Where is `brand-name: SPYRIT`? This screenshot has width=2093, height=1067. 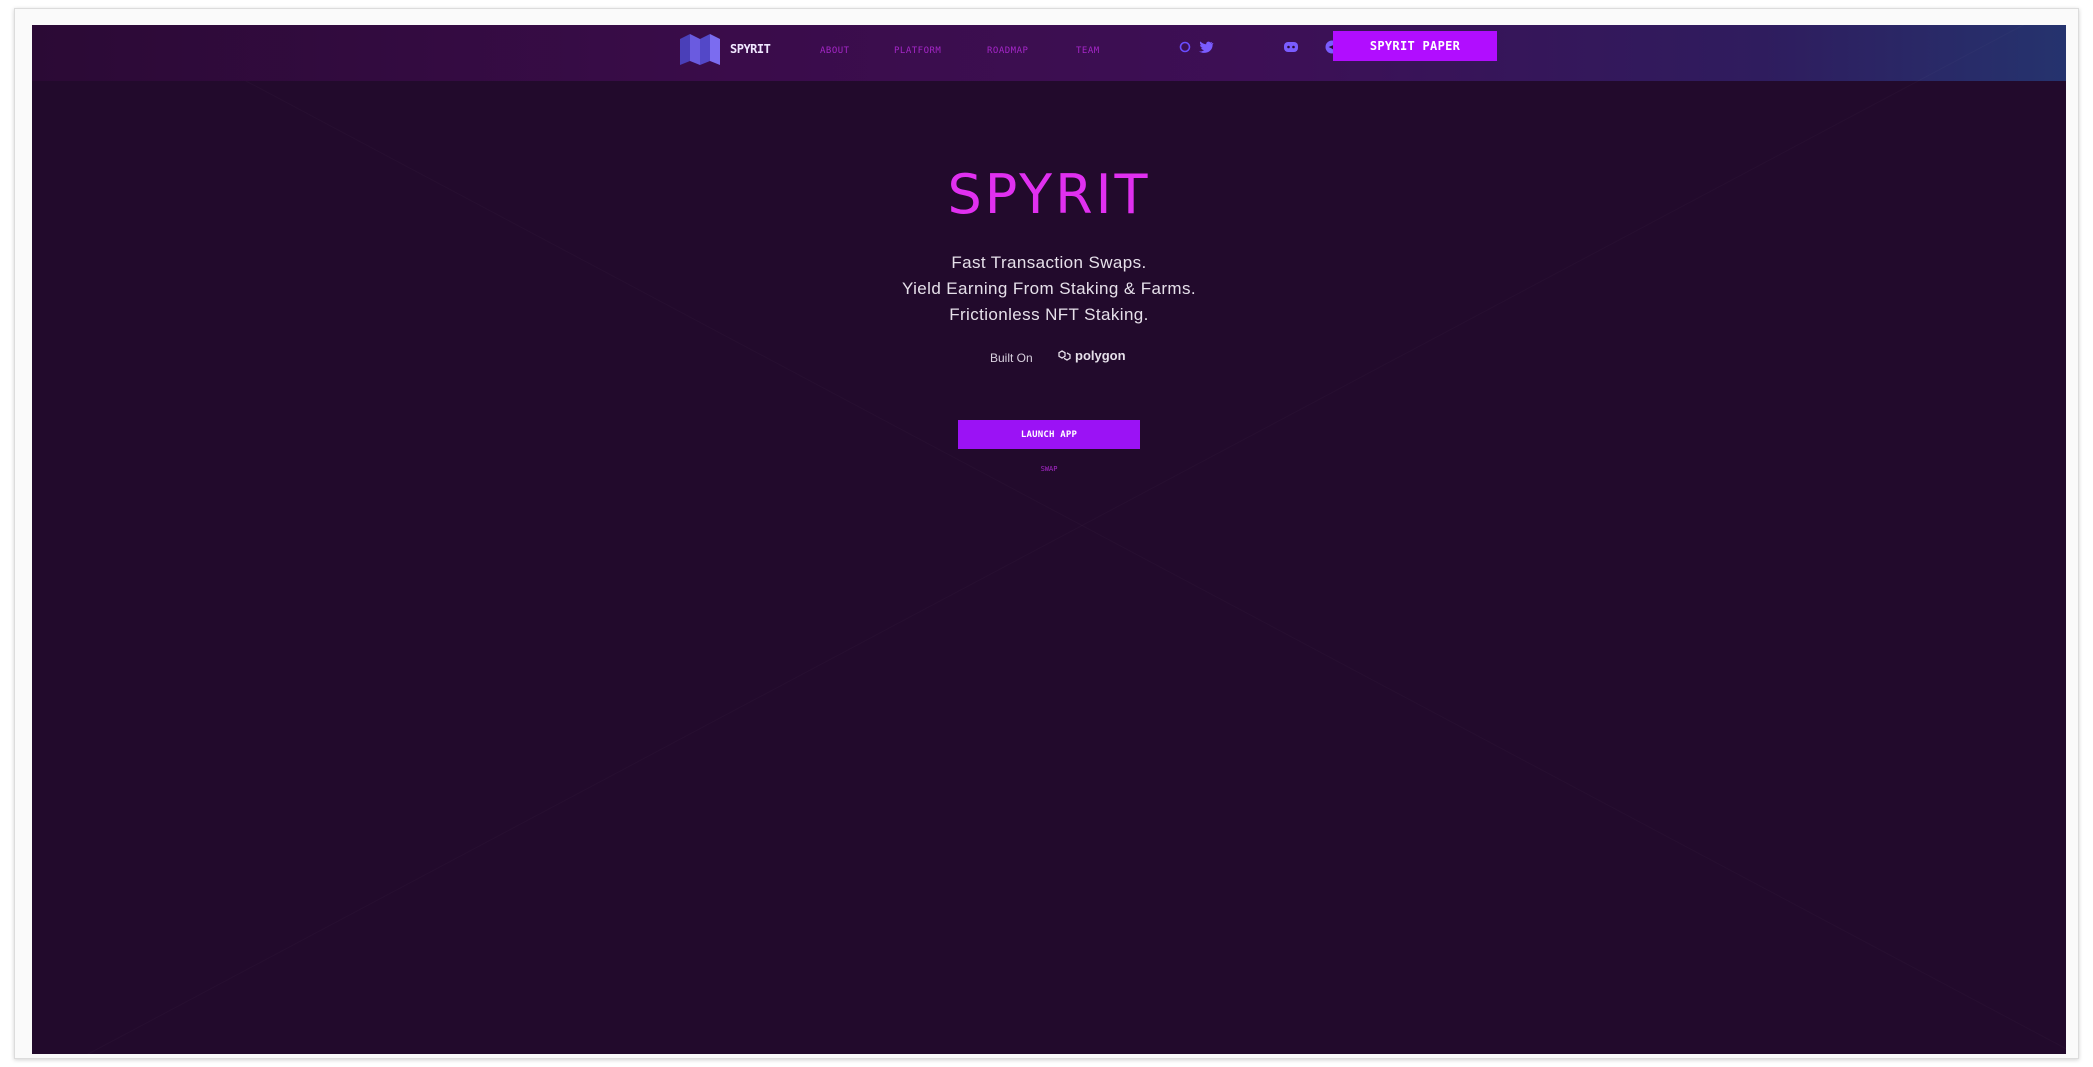 brand-name: SPYRIT is located at coordinates (750, 49).